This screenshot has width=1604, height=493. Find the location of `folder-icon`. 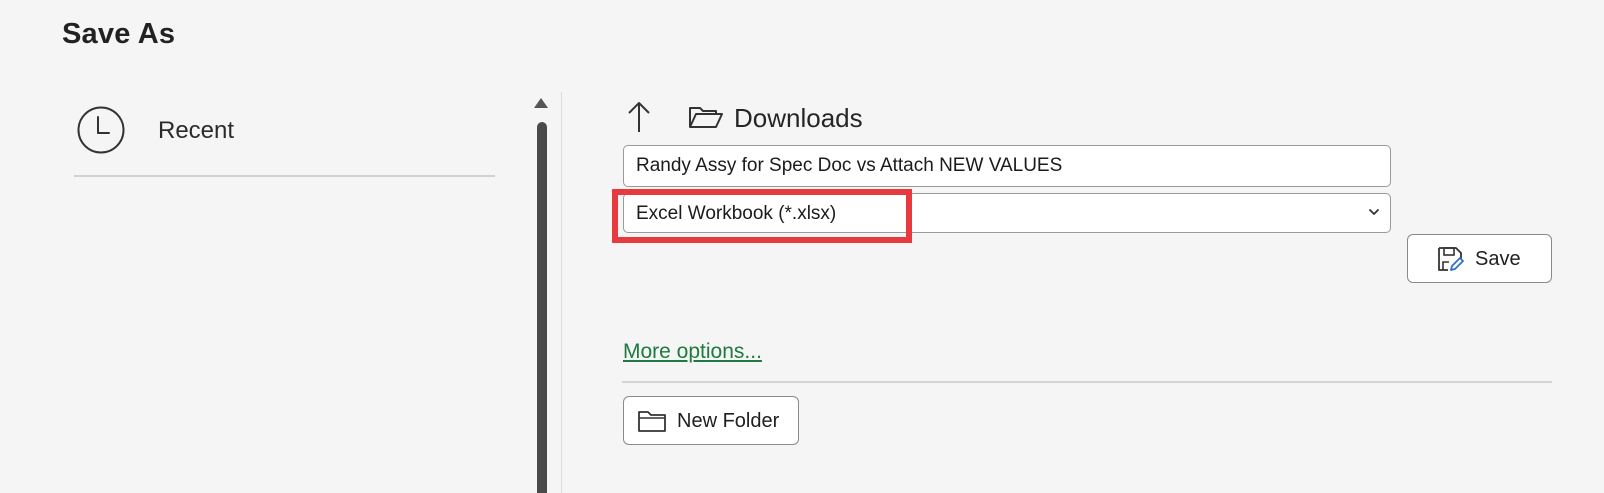

folder-icon is located at coordinates (652, 421).